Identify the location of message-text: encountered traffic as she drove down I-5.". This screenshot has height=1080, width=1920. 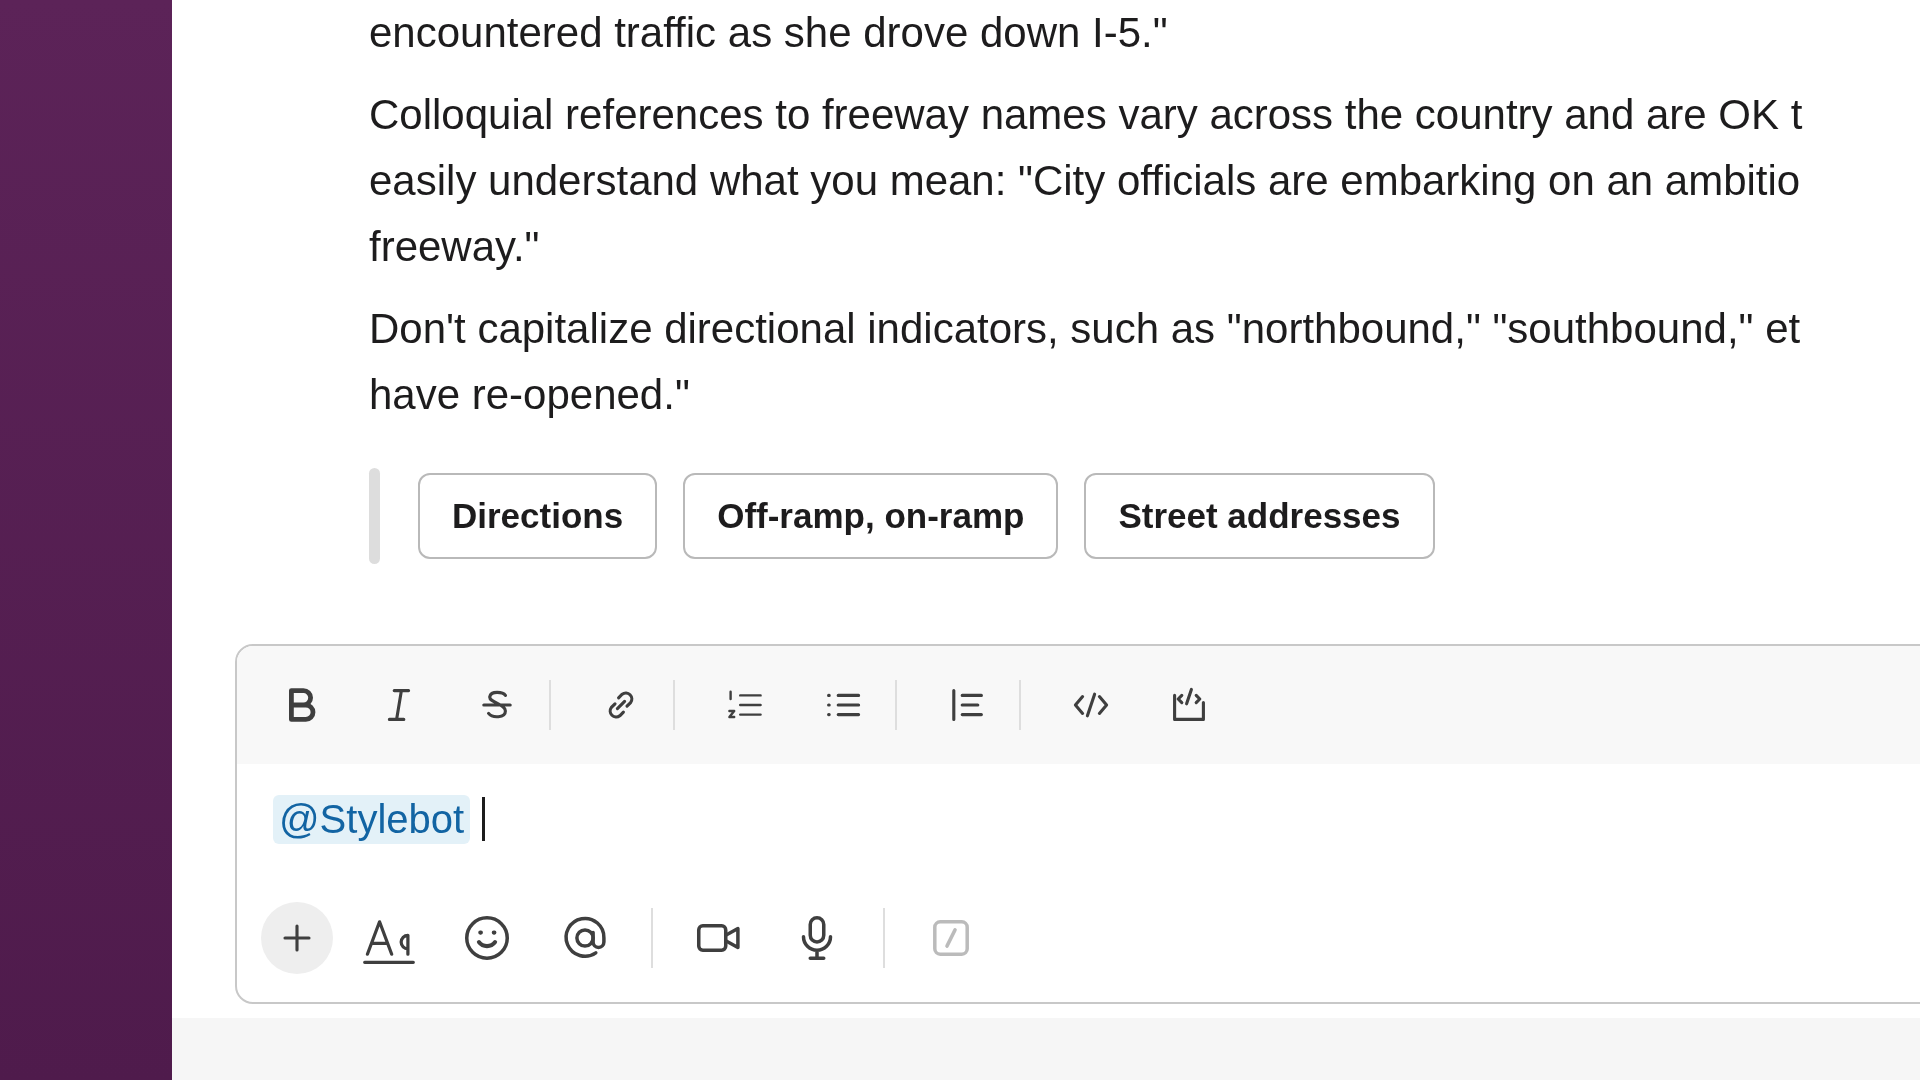
(769, 33).